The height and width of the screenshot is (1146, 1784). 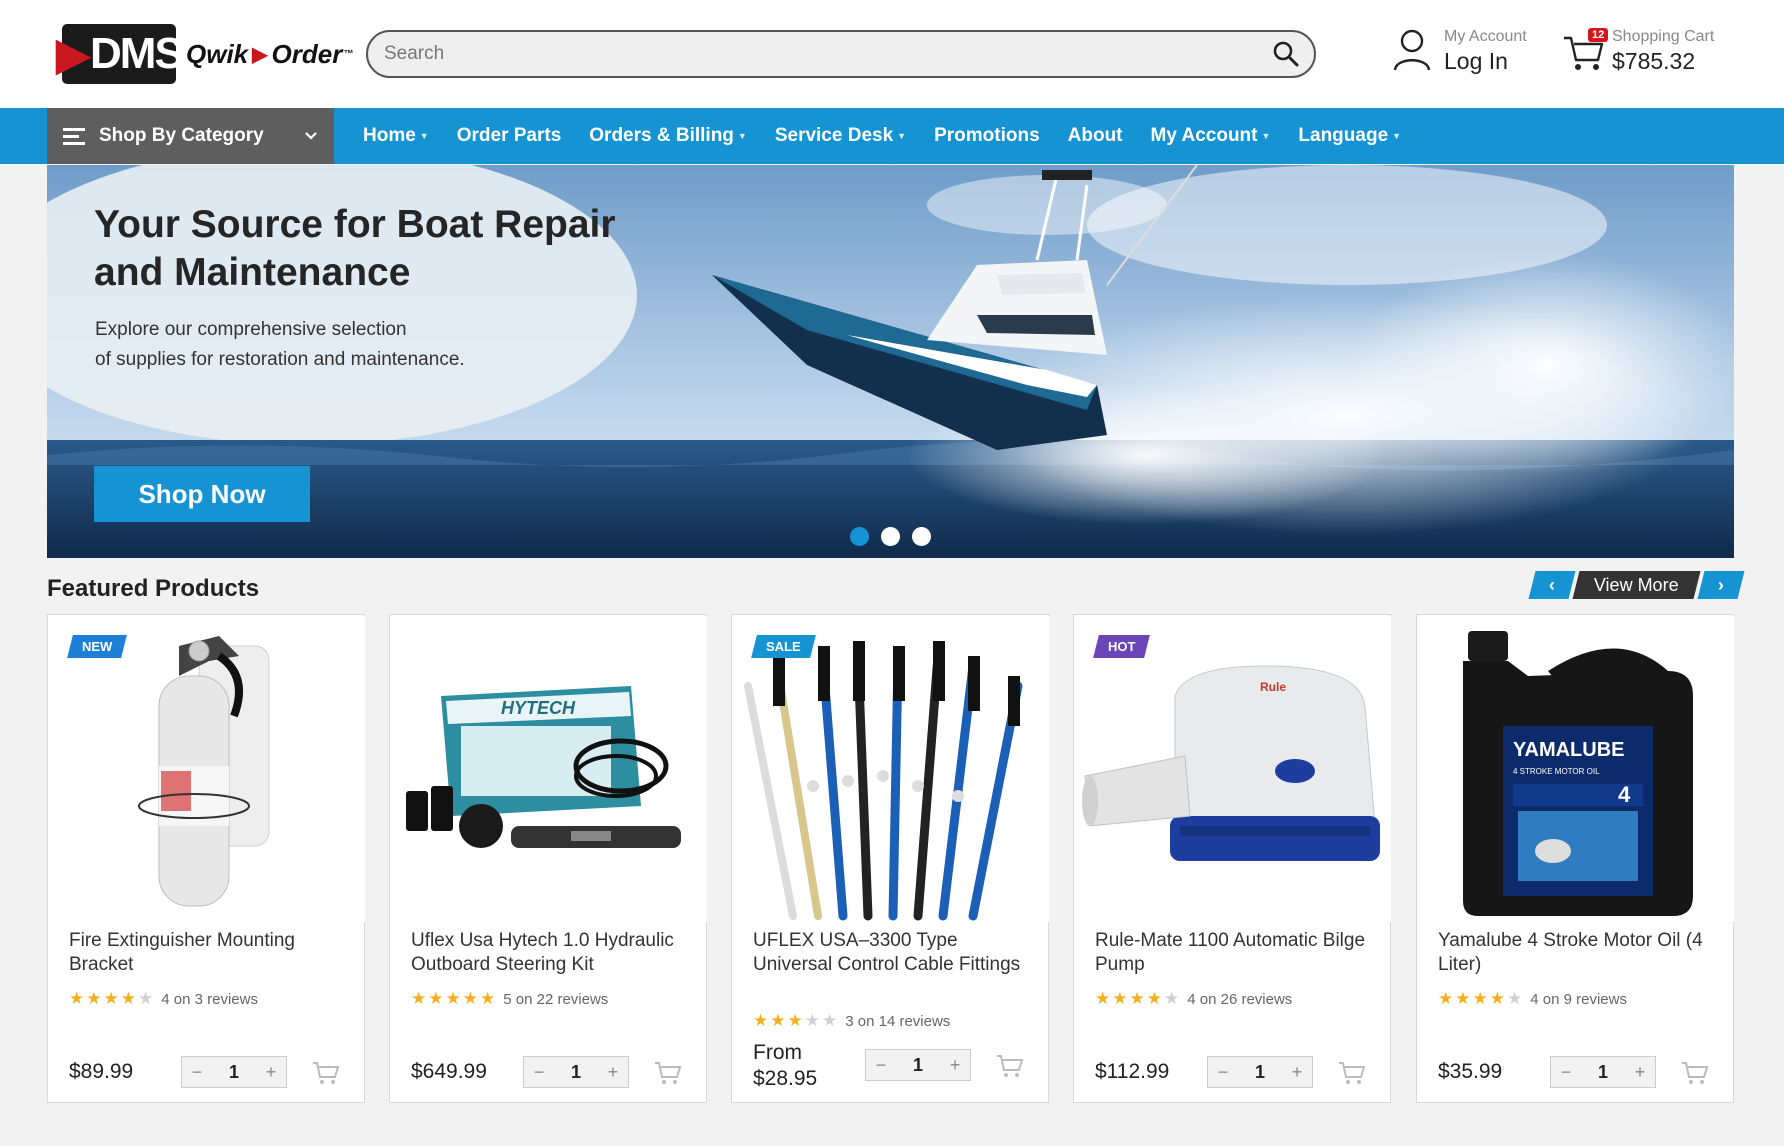 I want to click on cart-count-badge: 12, so click(x=1598, y=35).